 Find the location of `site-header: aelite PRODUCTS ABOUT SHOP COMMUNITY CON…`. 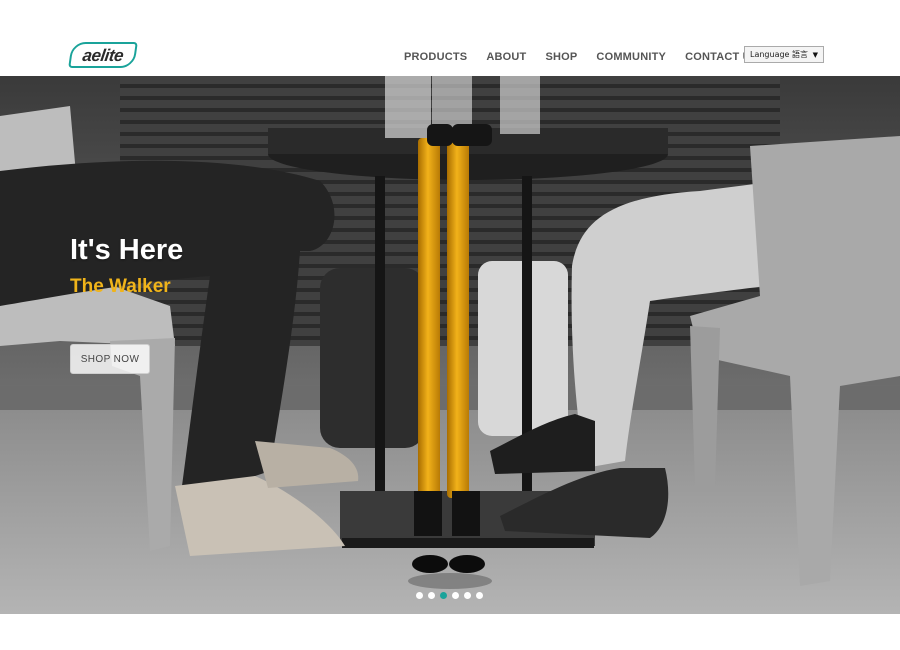

site-header: aelite PRODUCTS ABOUT SHOP COMMUNITY CON… is located at coordinates (450, 38).